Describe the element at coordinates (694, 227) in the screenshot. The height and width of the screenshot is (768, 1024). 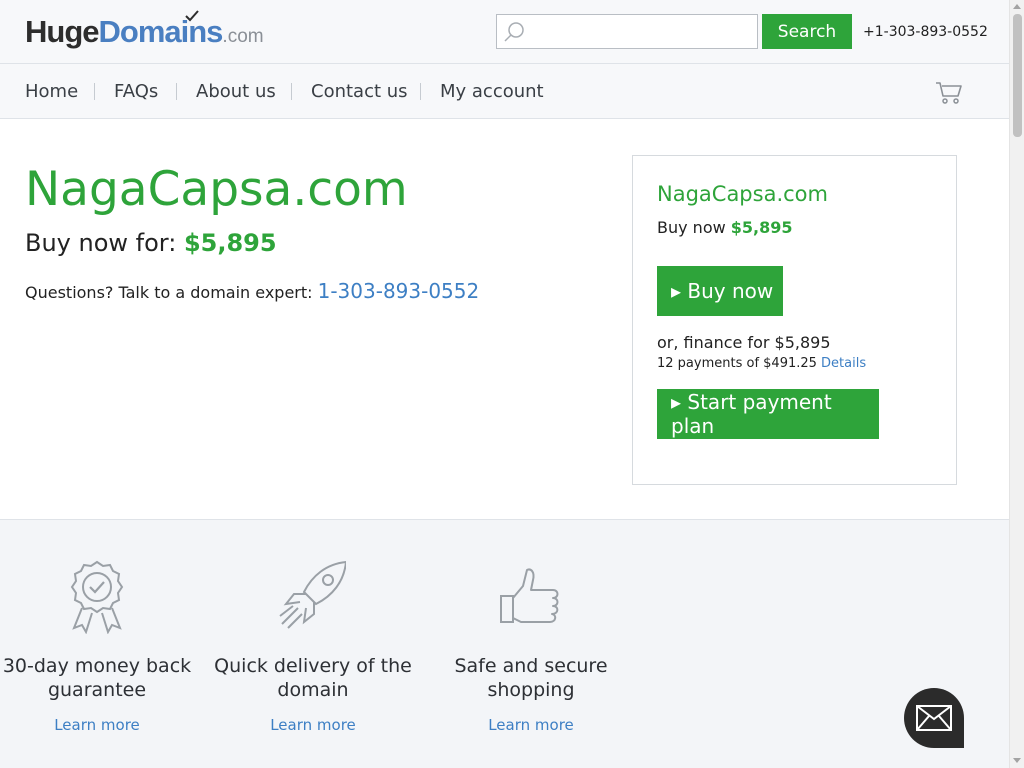
I see `panel-buy-now-label: Buy now` at that location.